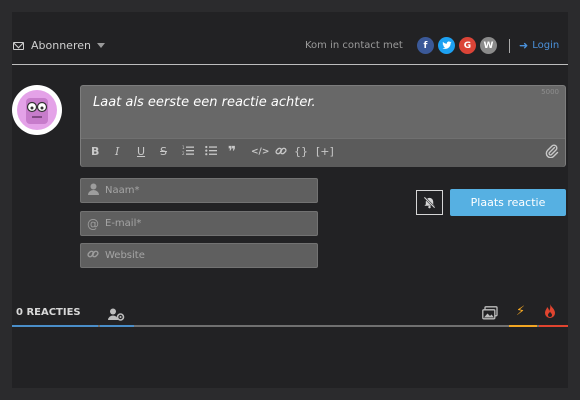 The height and width of the screenshot is (400, 580). Describe the element at coordinates (211, 152) in the screenshot. I see `unordered-list-icon` at that location.